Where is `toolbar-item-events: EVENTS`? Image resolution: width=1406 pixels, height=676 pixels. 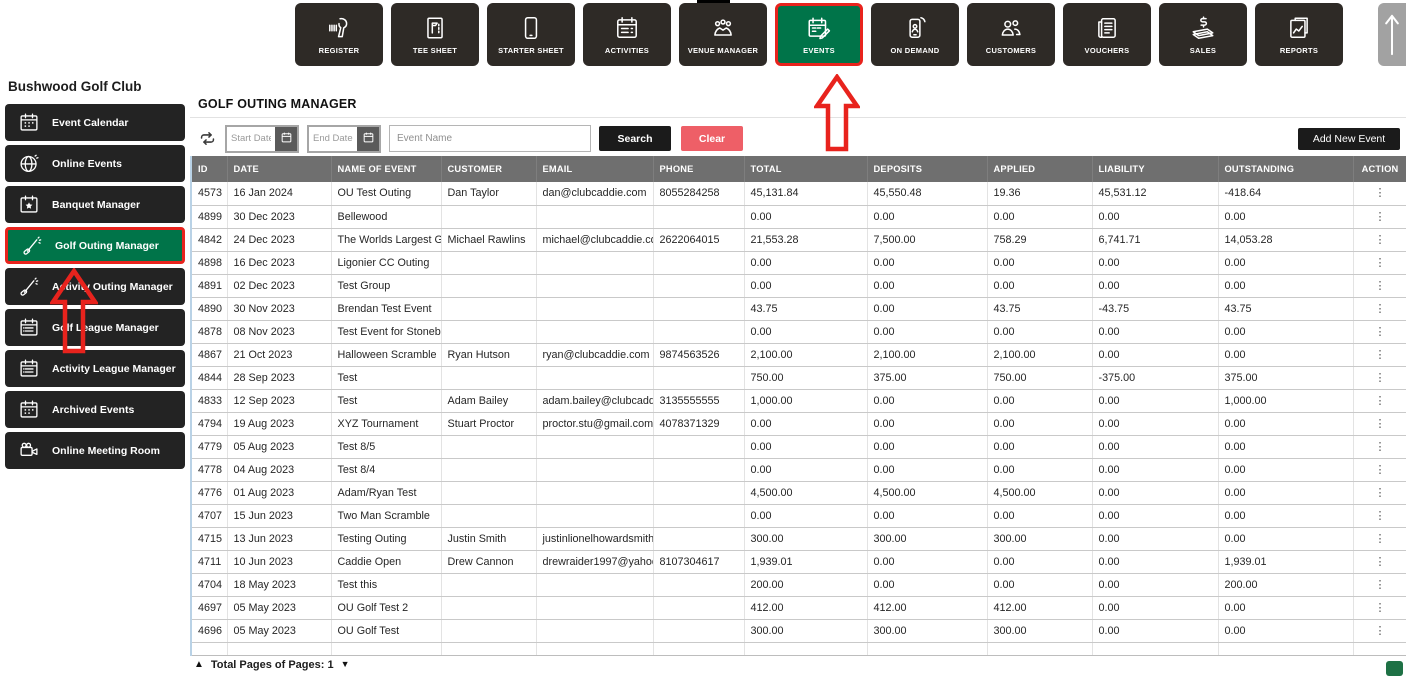
toolbar-item-events: EVENTS is located at coordinates (819, 34).